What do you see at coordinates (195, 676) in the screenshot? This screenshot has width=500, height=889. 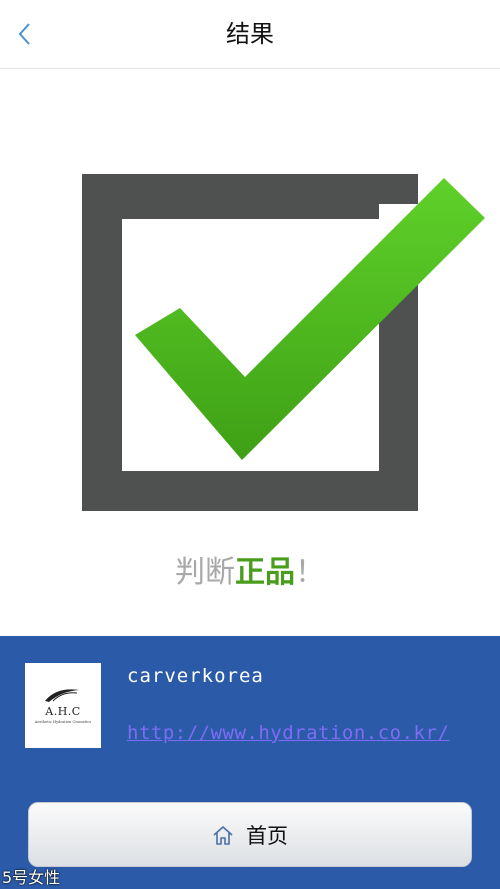 I see `brand-name: carverkorea` at bounding box center [195, 676].